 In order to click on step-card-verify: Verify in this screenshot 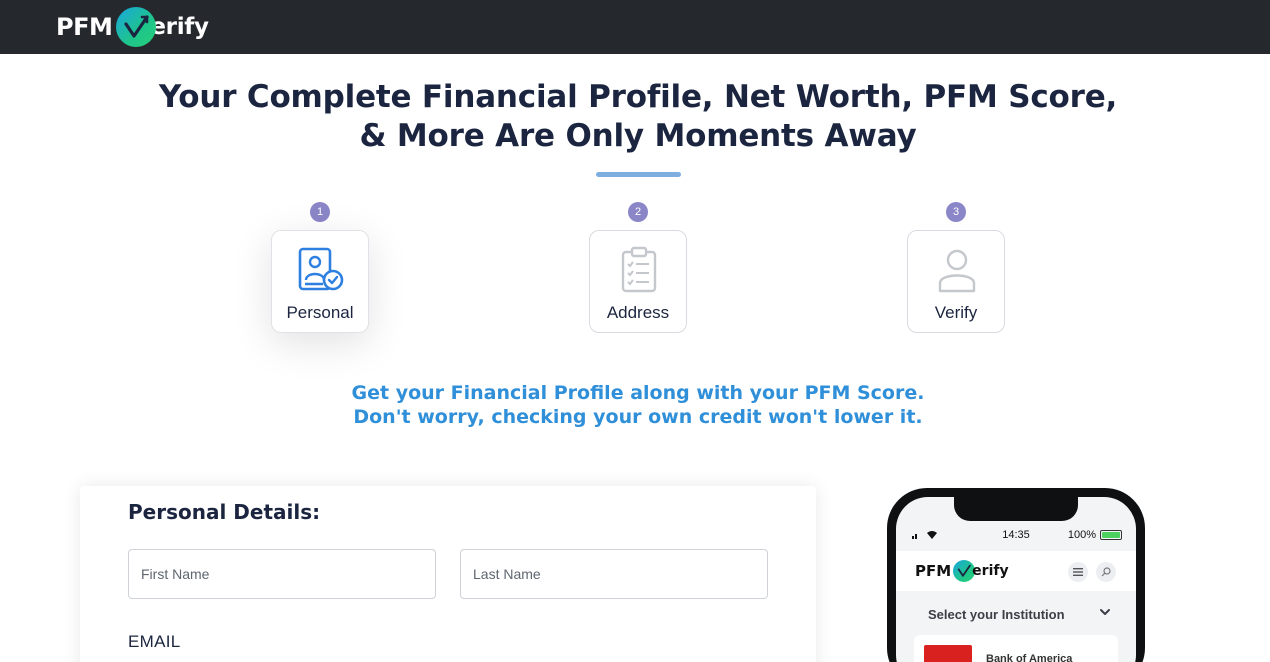, I will do `click(956, 281)`.